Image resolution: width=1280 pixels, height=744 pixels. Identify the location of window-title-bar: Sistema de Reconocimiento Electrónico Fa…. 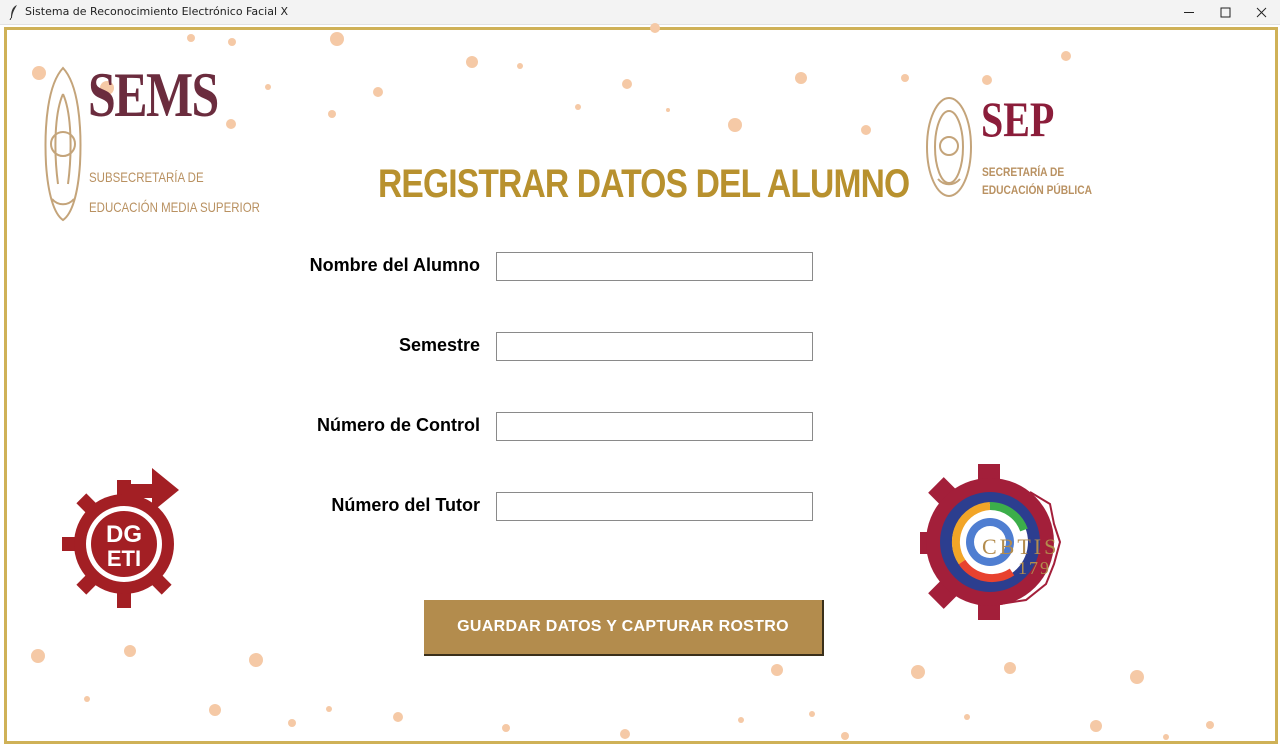
(640, 12).